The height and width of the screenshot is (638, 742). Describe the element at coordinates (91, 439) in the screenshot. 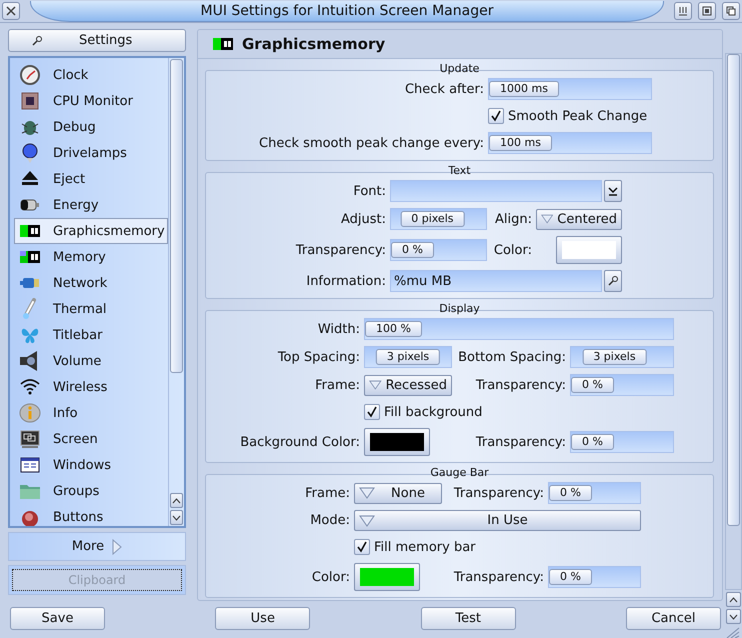

I see `list-item: Screen` at that location.